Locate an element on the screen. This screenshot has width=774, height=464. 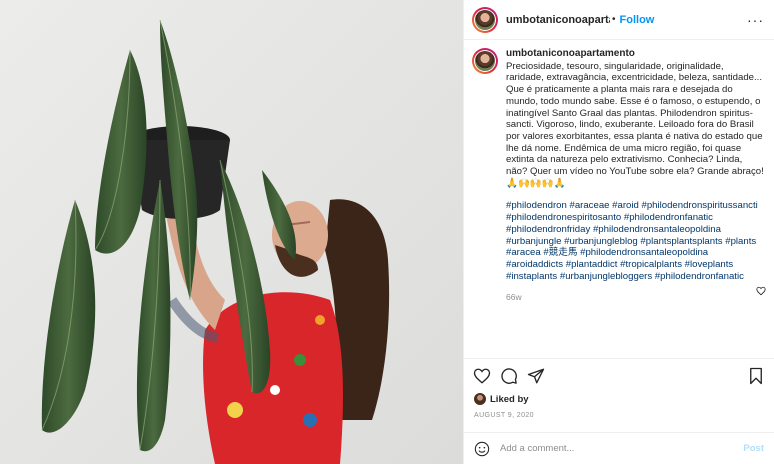
heart-icon is located at coordinates (482, 376).